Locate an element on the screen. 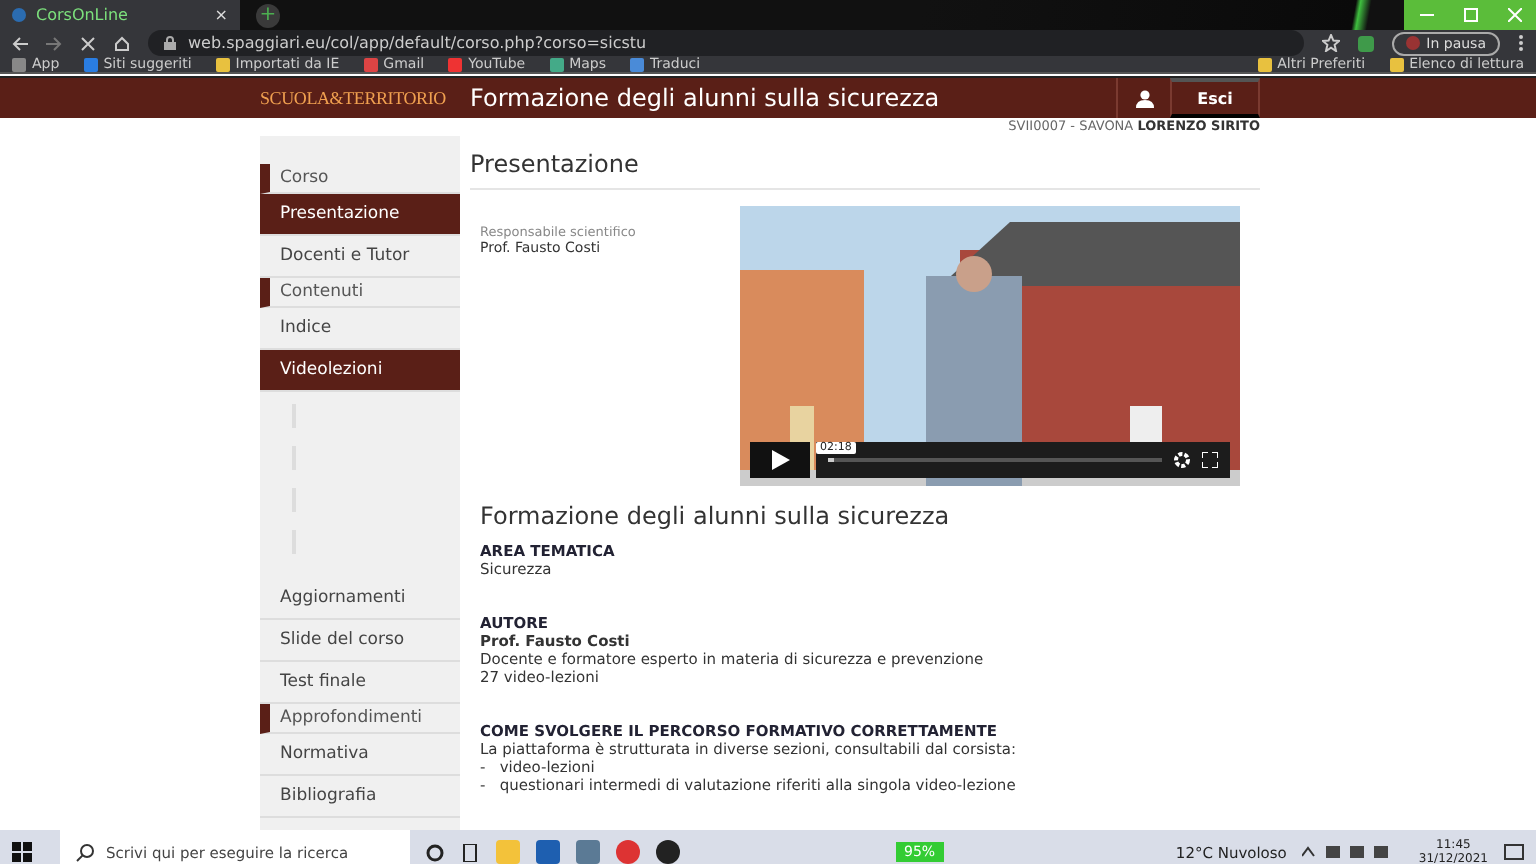 This screenshot has width=1536, height=864. nav-item: Videolezioni is located at coordinates (360, 371).